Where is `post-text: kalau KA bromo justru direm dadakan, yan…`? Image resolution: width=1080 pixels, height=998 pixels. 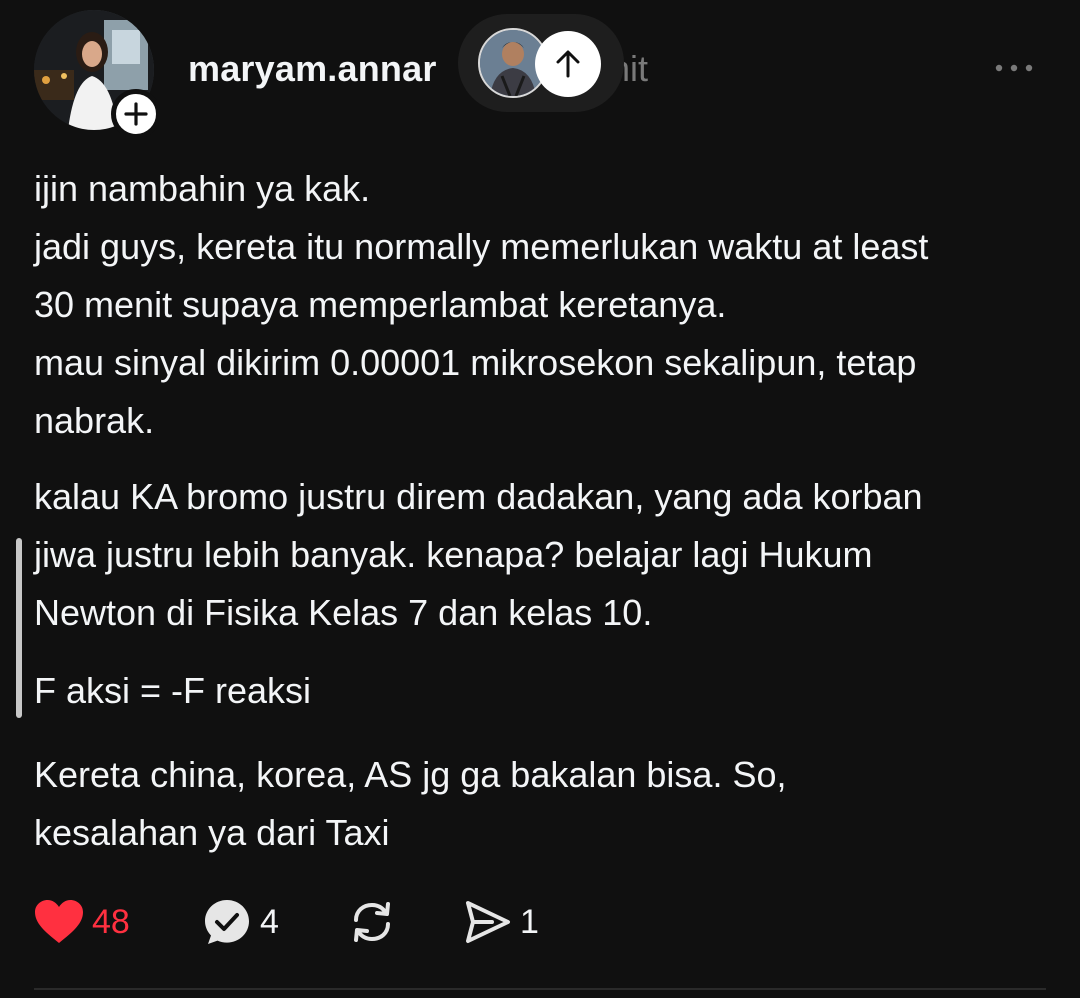 post-text: kalau KA bromo justru direm dadakan, yan… is located at coordinates (478, 554).